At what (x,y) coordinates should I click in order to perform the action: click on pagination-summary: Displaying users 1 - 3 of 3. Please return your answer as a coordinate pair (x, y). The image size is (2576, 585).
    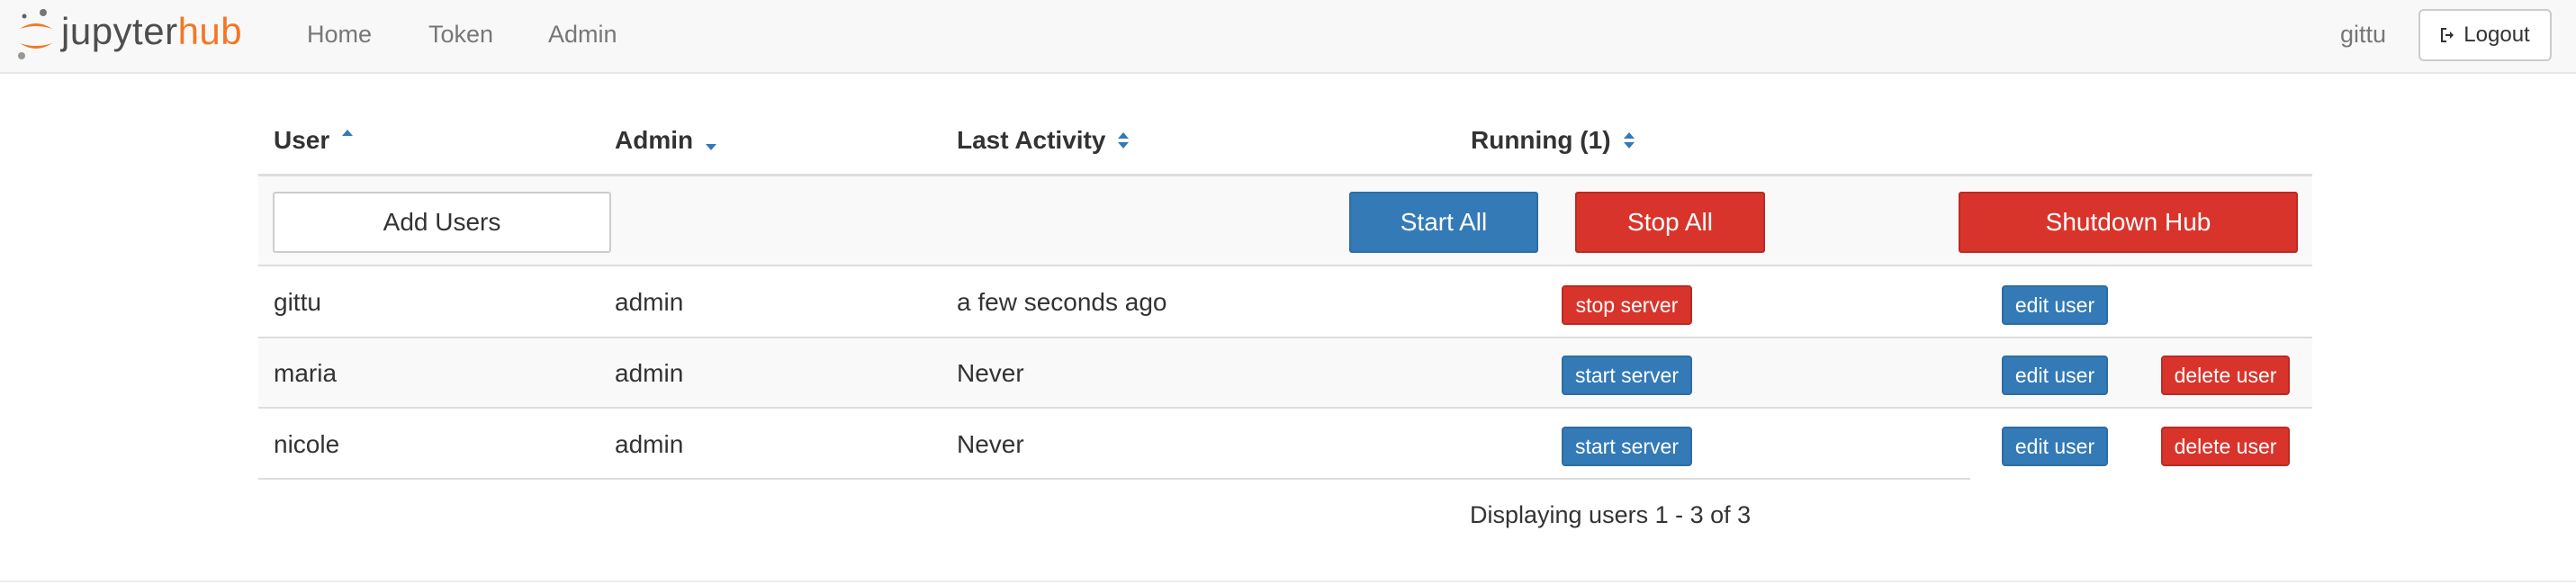
    Looking at the image, I should click on (1611, 515).